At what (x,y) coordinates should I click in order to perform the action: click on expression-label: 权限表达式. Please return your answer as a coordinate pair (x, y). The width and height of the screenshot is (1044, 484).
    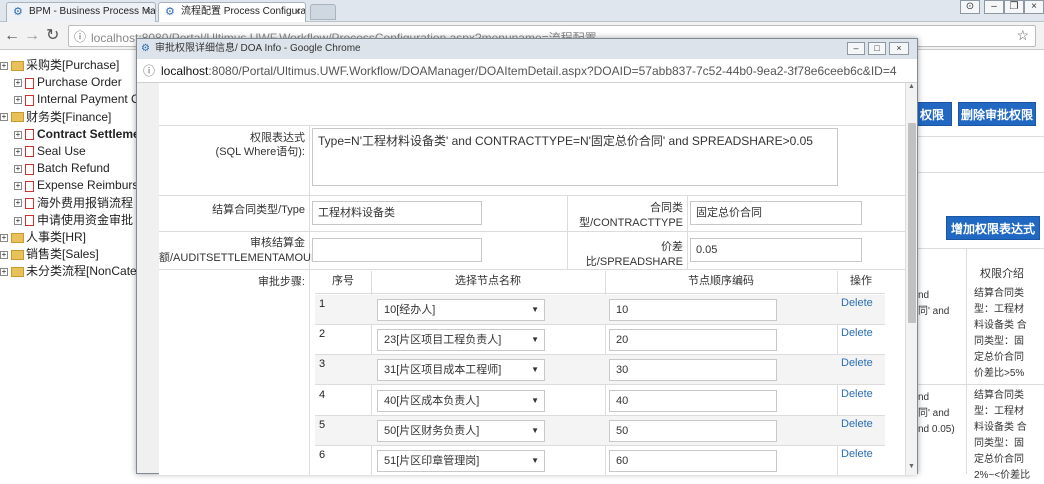
    Looking at the image, I should click on (277, 138).